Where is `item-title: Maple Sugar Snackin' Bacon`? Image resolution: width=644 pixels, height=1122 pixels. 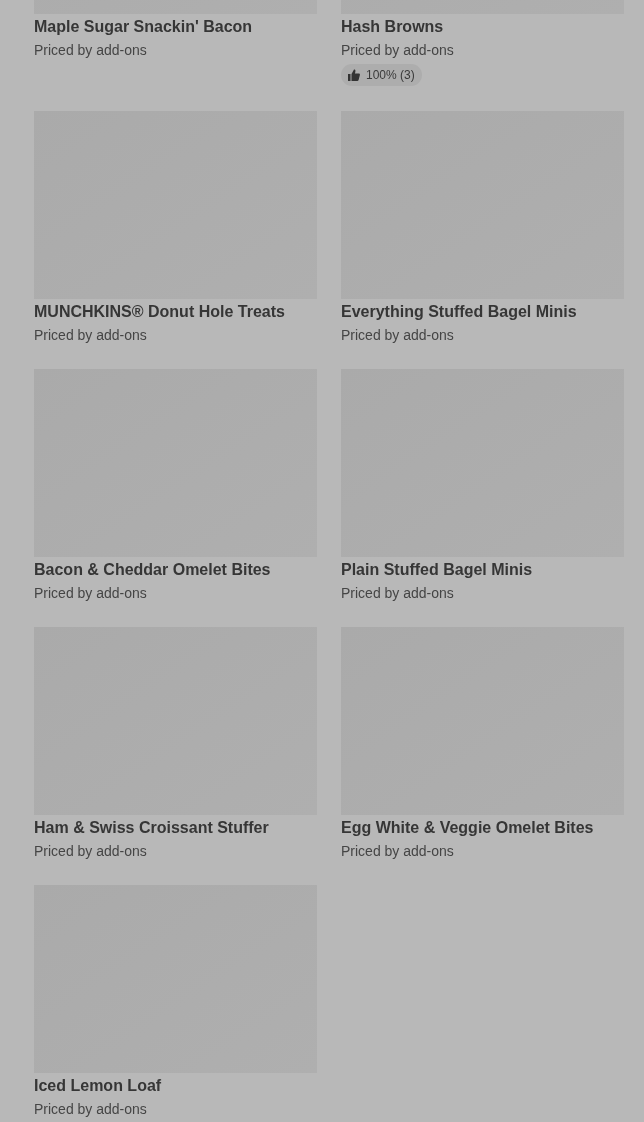
item-title: Maple Sugar Snackin' Bacon is located at coordinates (143, 27).